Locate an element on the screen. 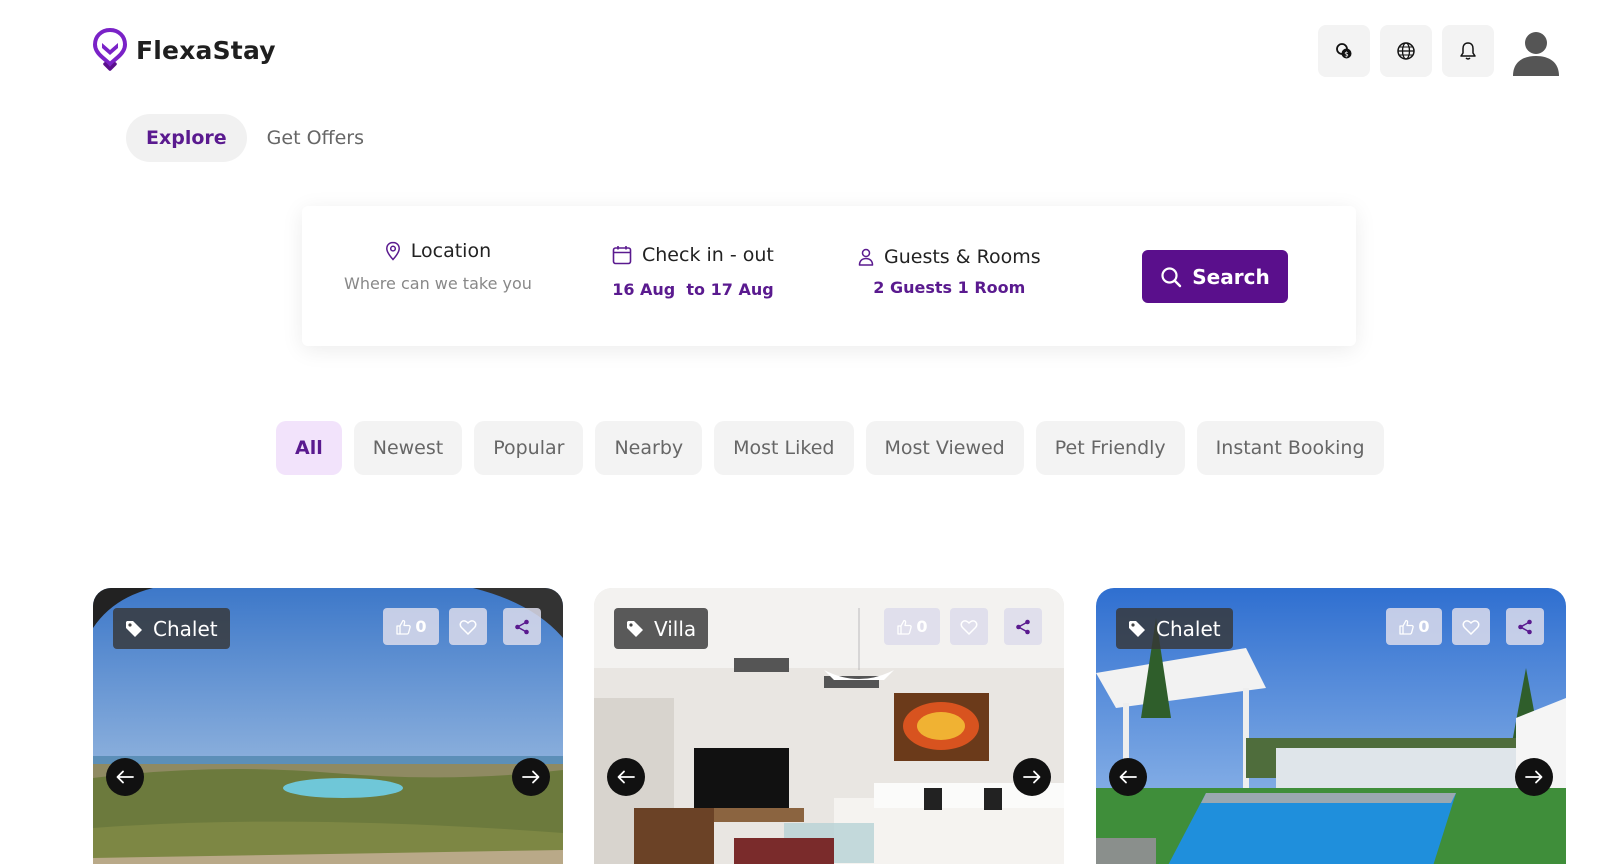 The height and width of the screenshot is (864, 1624). filter-all: All is located at coordinates (309, 448).